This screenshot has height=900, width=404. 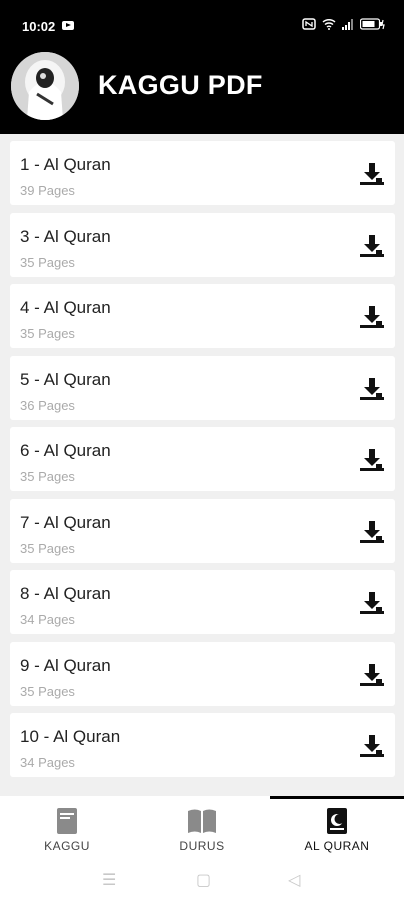 I want to click on status-time: 10:02, so click(x=39, y=26).